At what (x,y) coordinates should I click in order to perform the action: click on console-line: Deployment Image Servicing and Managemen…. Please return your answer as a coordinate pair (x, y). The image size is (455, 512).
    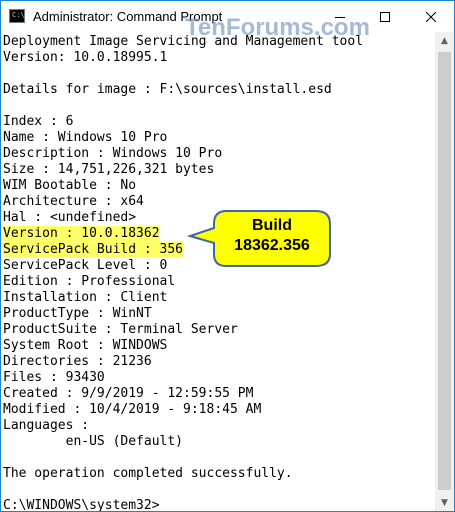
    Looking at the image, I should click on (183, 41).